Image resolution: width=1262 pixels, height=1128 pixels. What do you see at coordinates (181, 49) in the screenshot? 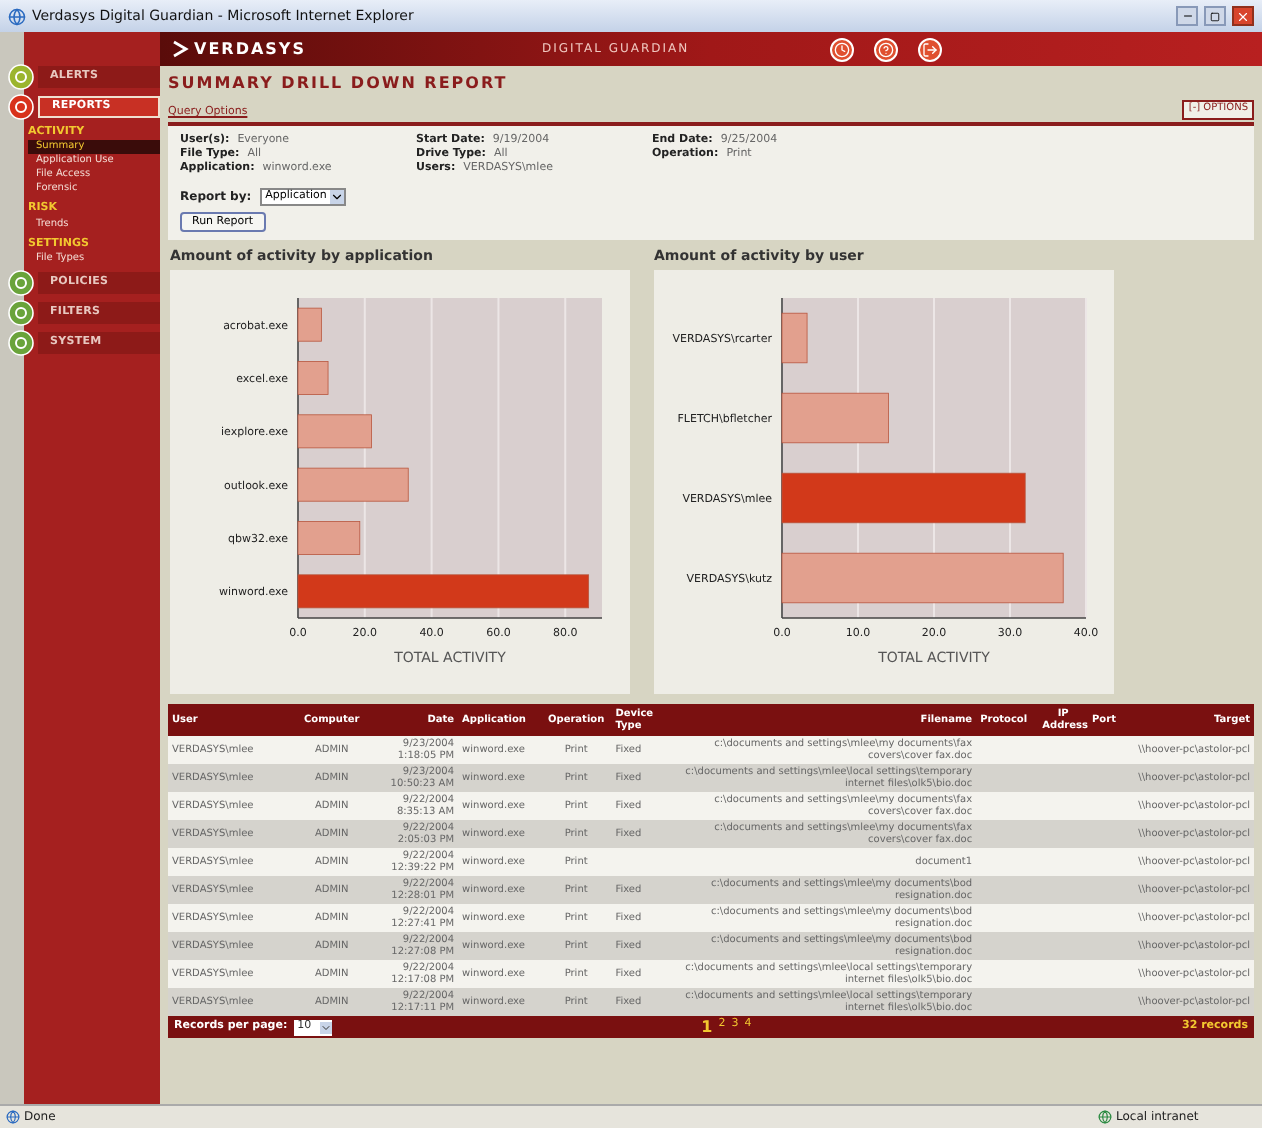
I see `chevron-logo-icon` at bounding box center [181, 49].